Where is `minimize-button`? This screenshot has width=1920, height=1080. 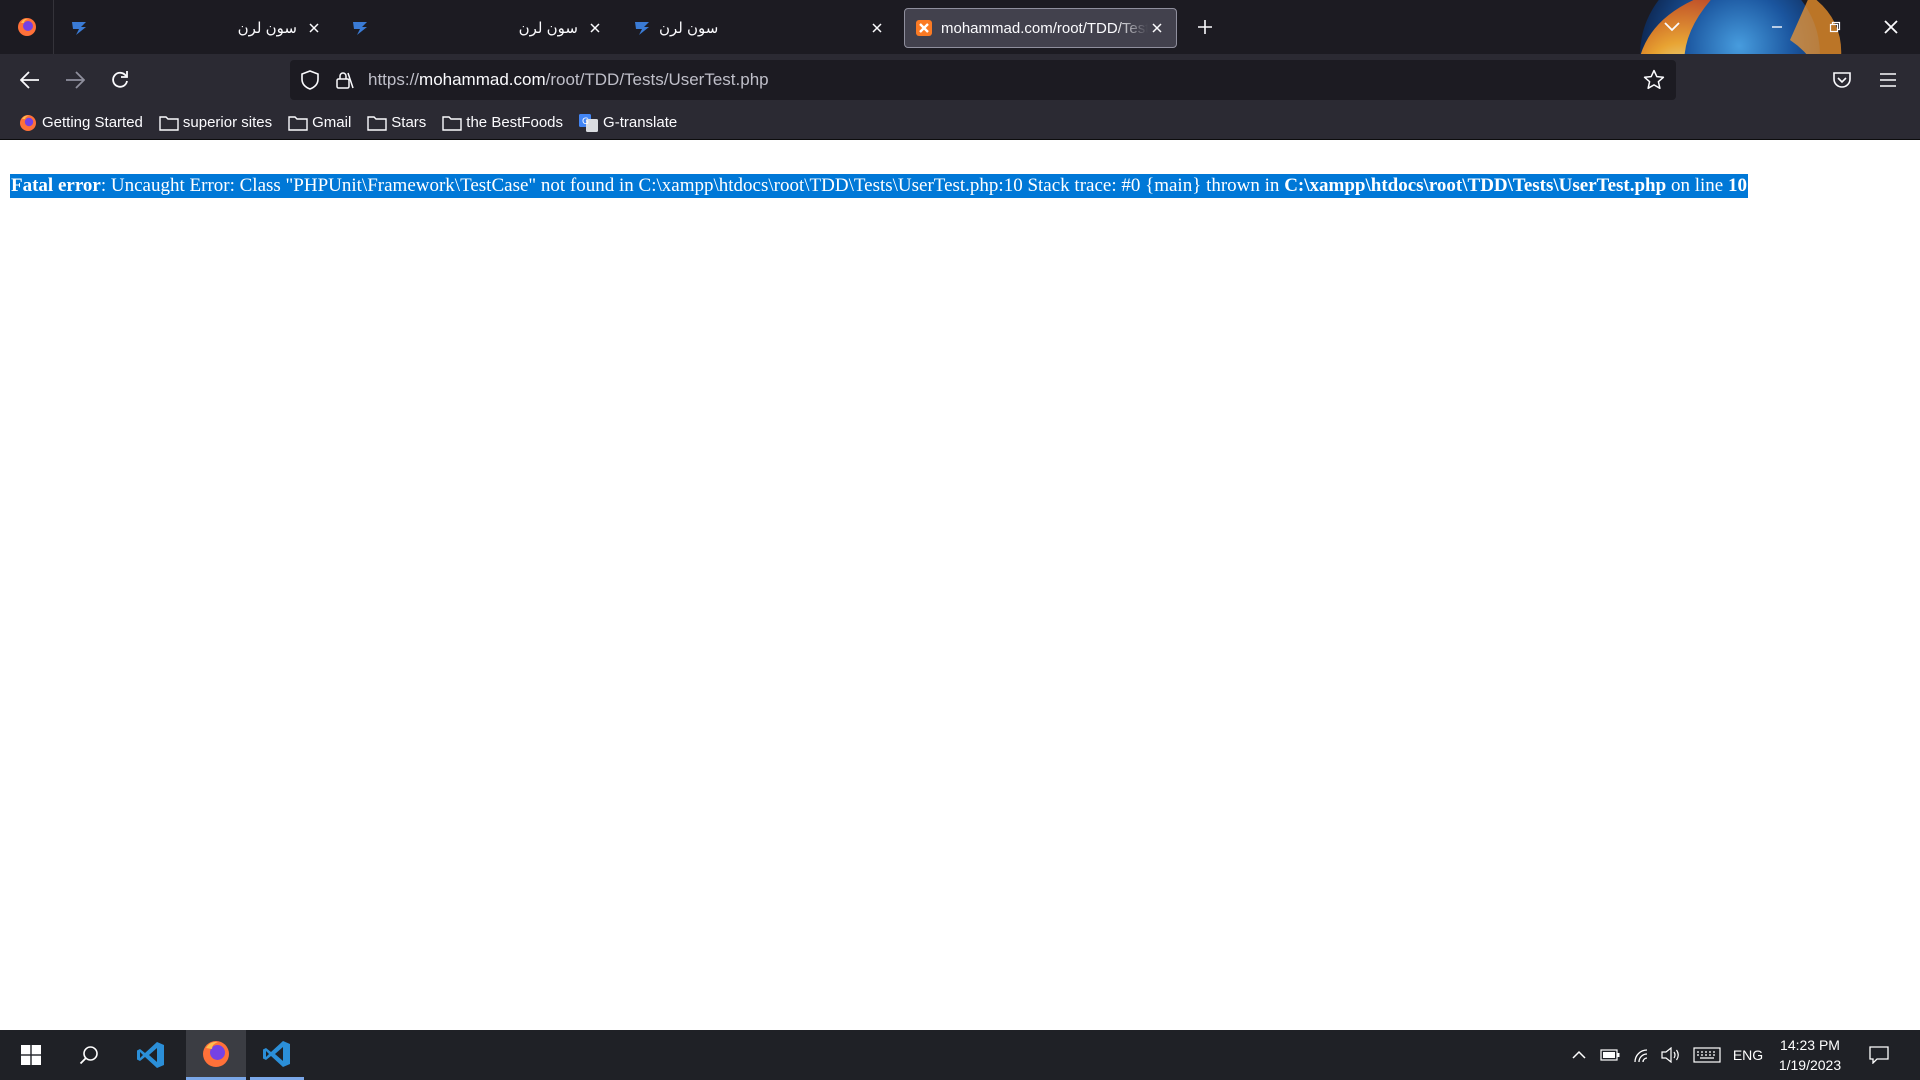 minimize-button is located at coordinates (1777, 27).